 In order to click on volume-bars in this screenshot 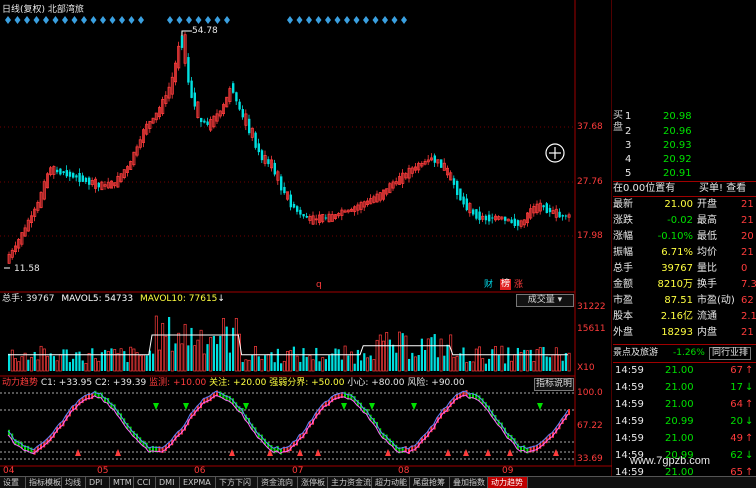, I will do `click(289, 343)`.